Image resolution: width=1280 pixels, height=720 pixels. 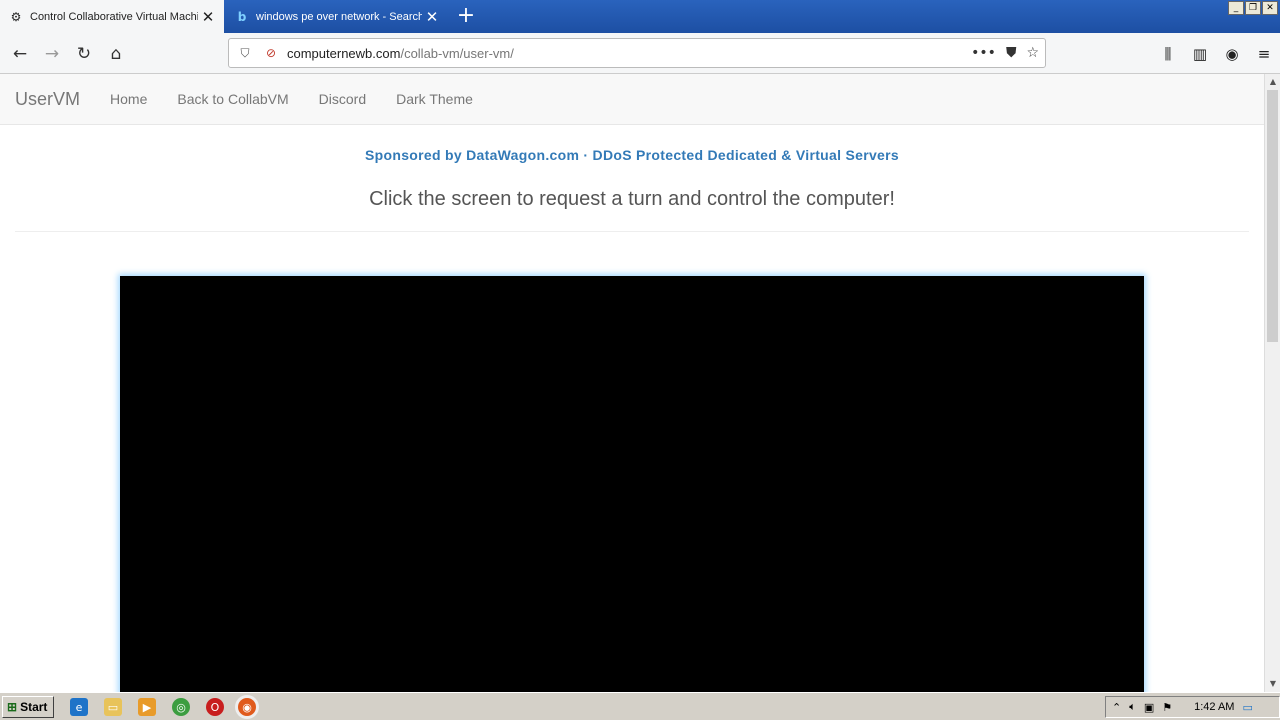 I want to click on clock: 1:42 AM, so click(x=1214, y=707).